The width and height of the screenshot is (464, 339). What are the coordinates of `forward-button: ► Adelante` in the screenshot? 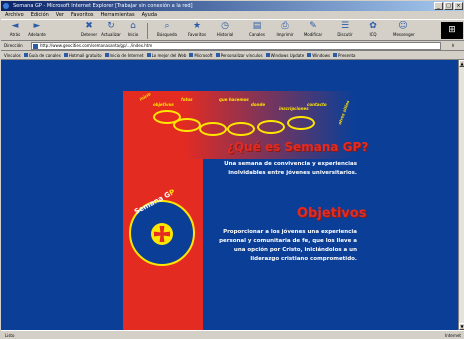 It's located at (37, 30).